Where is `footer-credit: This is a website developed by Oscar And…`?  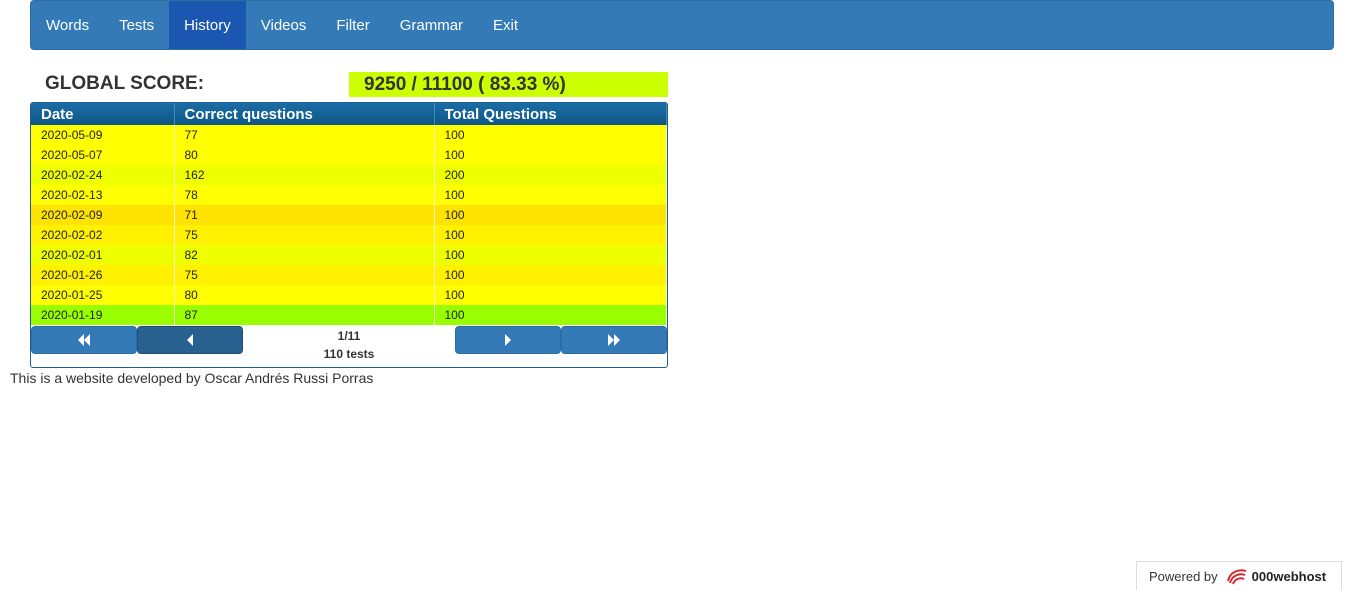
footer-credit: This is a website developed by Oscar And… is located at coordinates (192, 378).